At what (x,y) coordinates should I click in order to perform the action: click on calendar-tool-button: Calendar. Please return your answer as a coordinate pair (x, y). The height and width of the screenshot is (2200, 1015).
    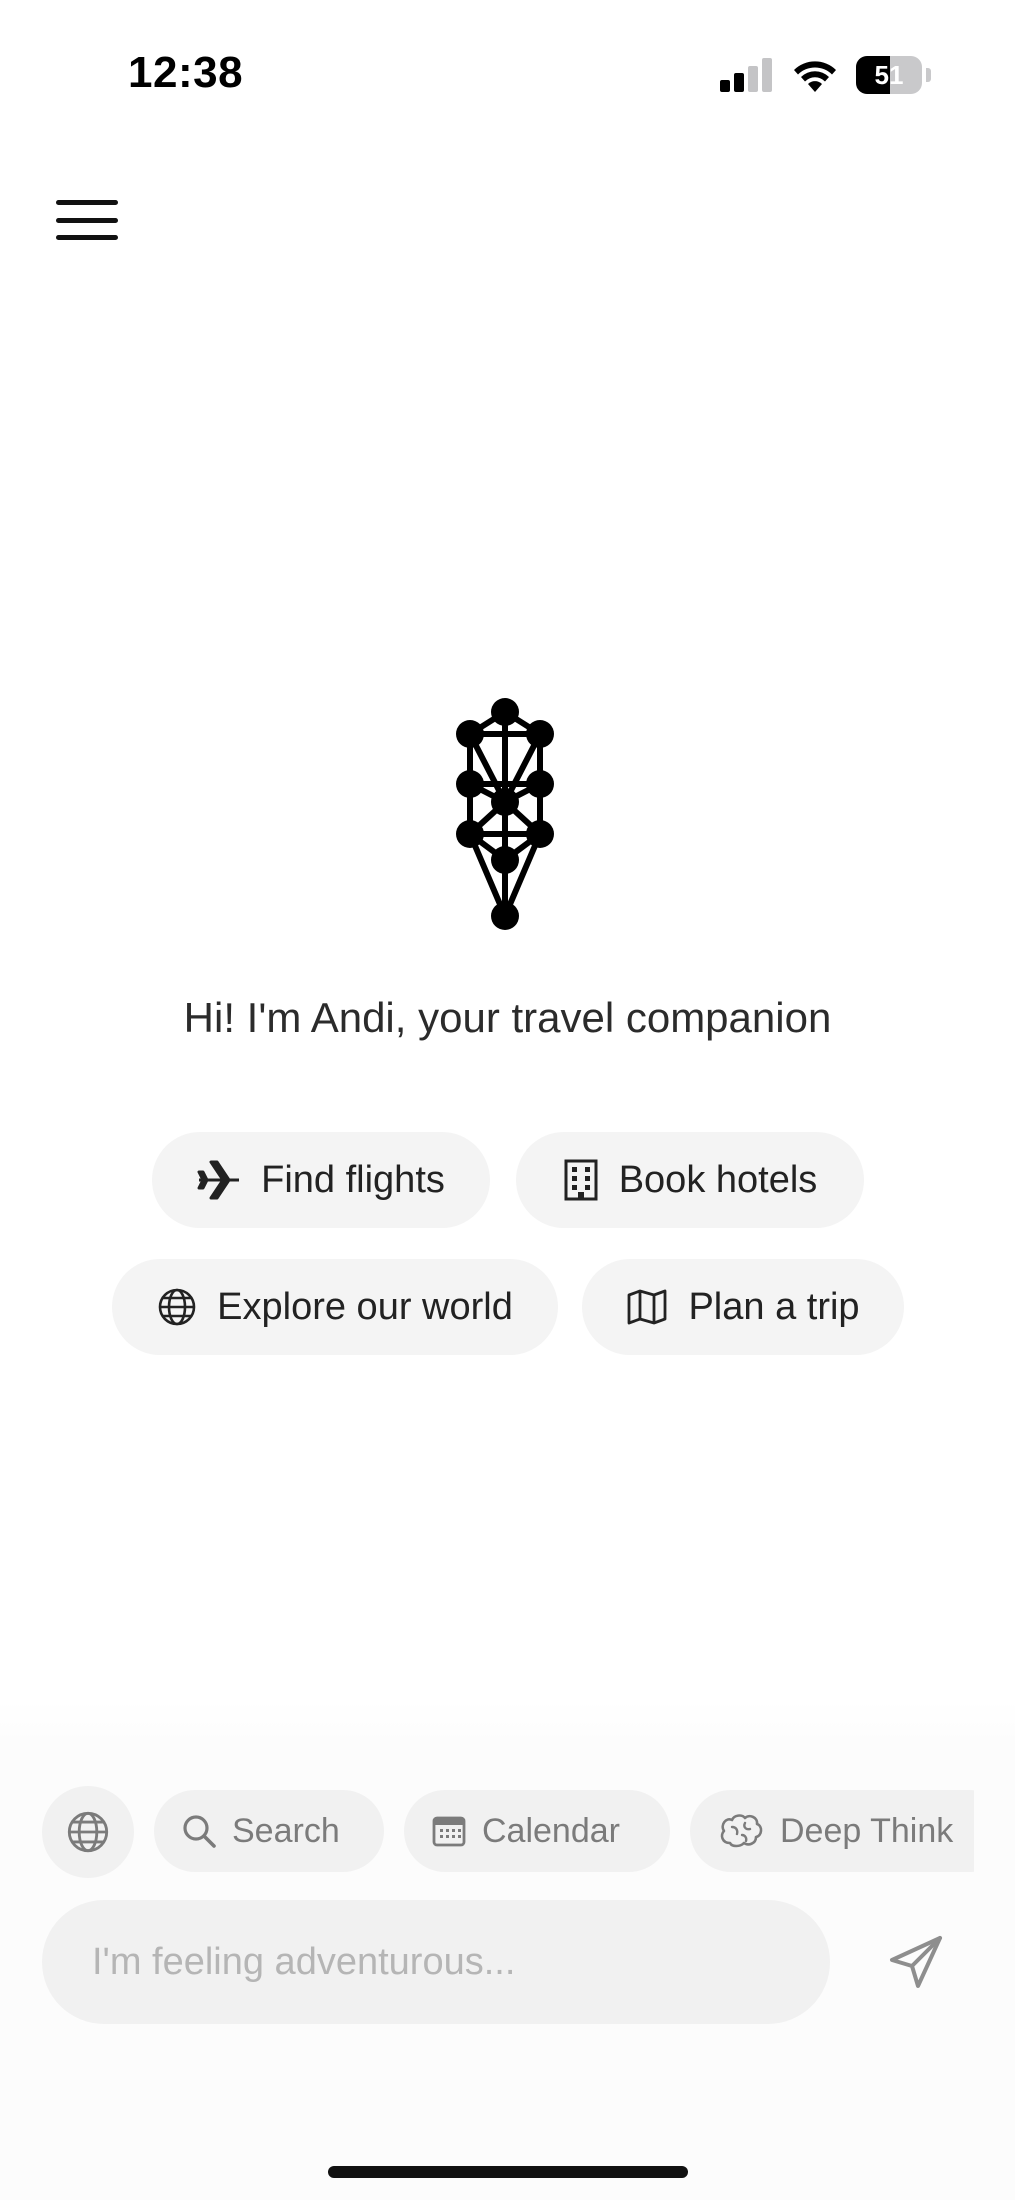
    Looking at the image, I should click on (537, 1831).